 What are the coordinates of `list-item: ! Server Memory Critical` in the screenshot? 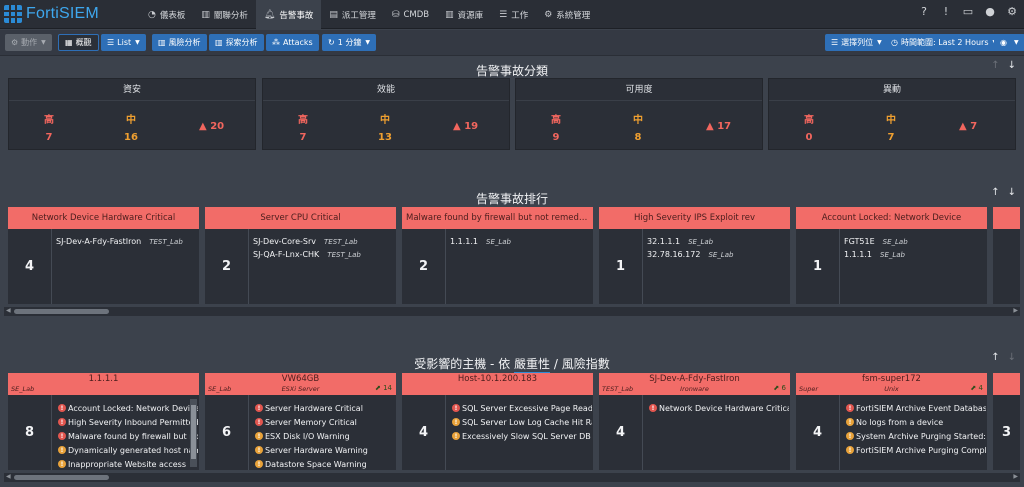 It's located at (325, 422).